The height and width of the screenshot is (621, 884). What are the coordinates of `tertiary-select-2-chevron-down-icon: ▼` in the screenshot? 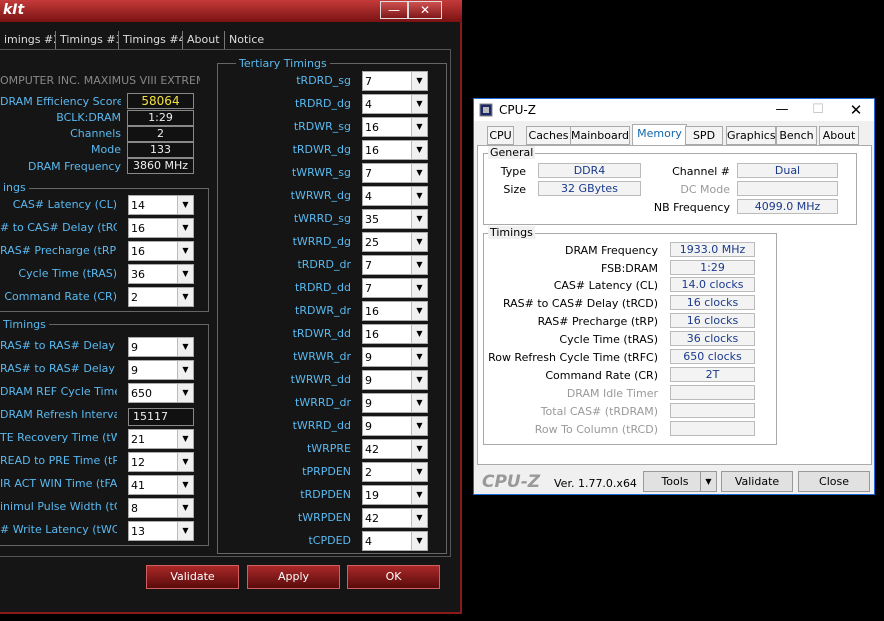 It's located at (419, 127).